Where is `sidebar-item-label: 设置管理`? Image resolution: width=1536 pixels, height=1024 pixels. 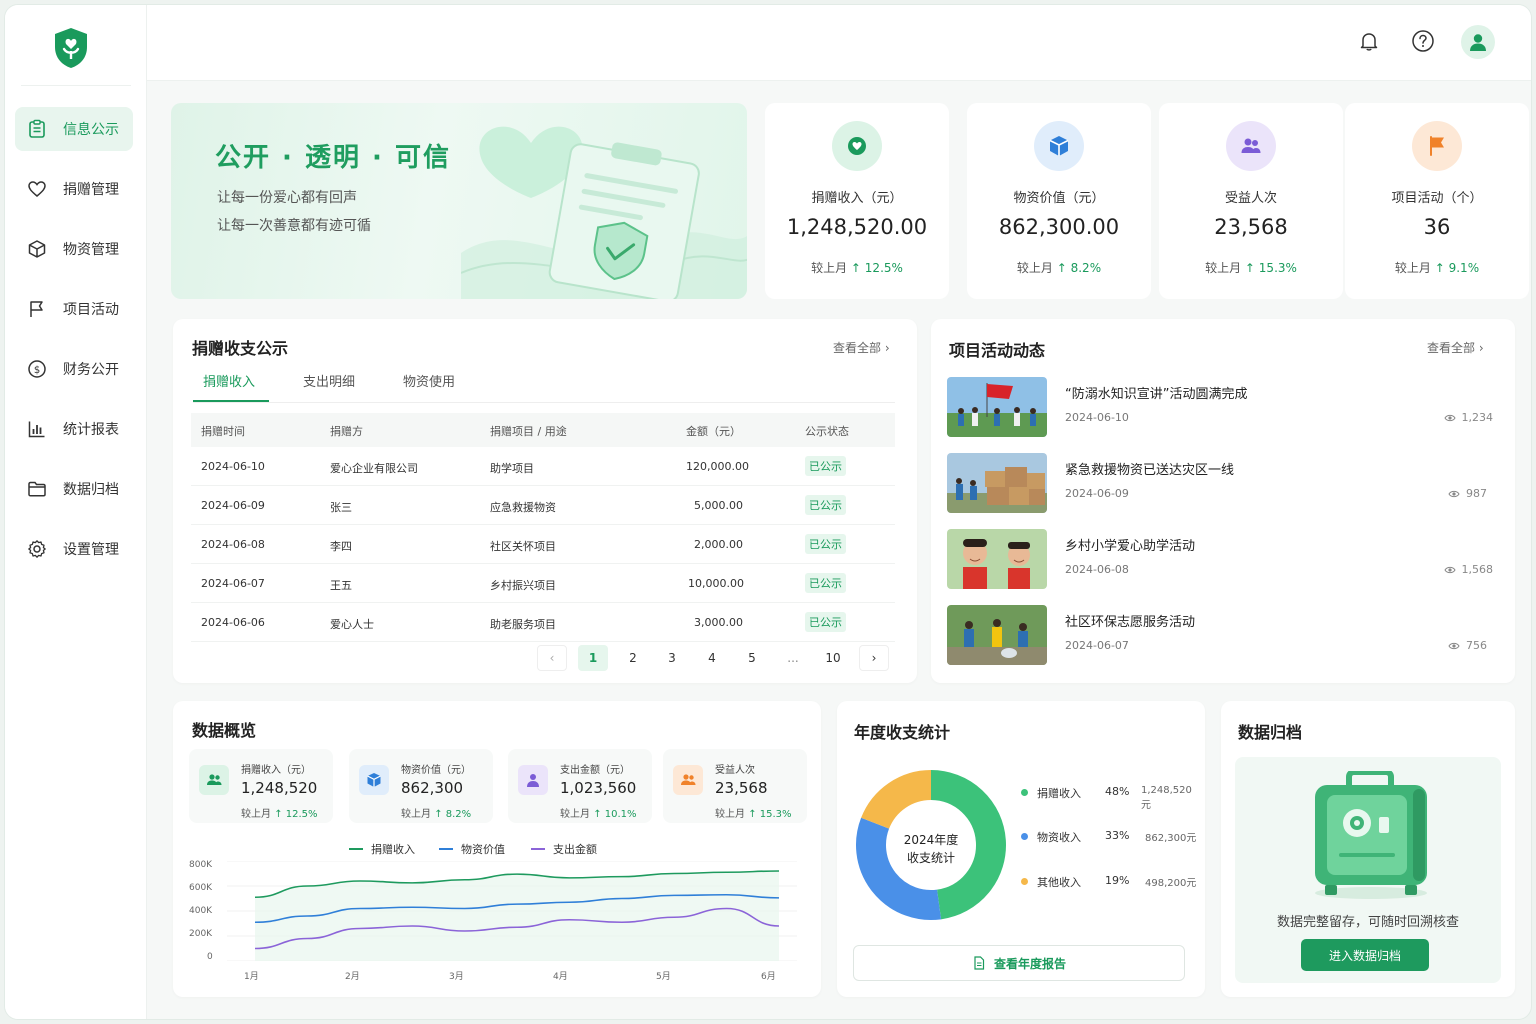
sidebar-item-label: 设置管理 is located at coordinates (91, 550).